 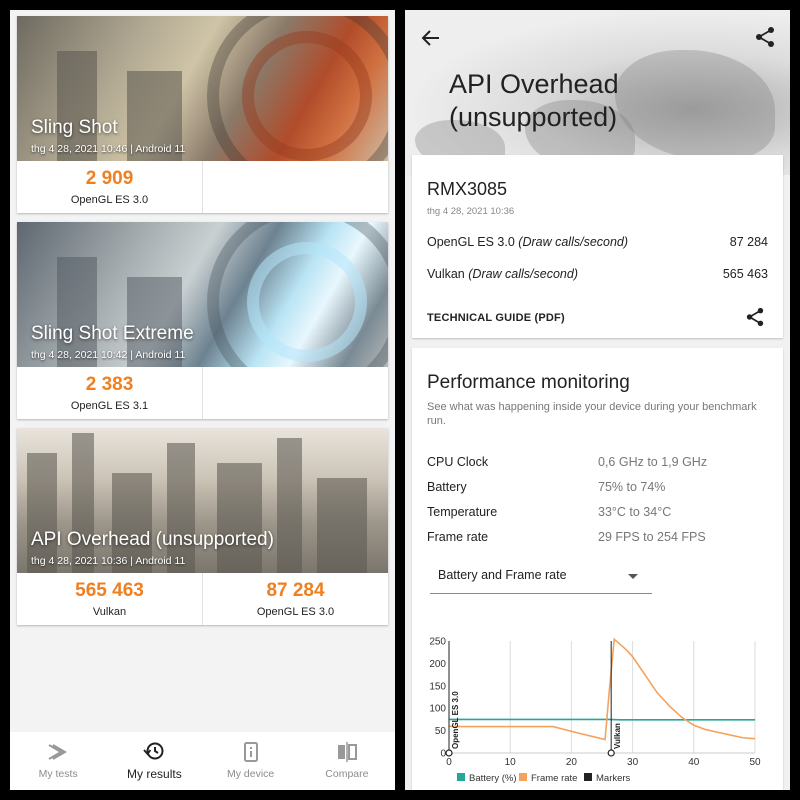 What do you see at coordinates (108, 149) in the screenshot?
I see `card-meta: thg 4 28, 2021 10:46 | Android 11` at bounding box center [108, 149].